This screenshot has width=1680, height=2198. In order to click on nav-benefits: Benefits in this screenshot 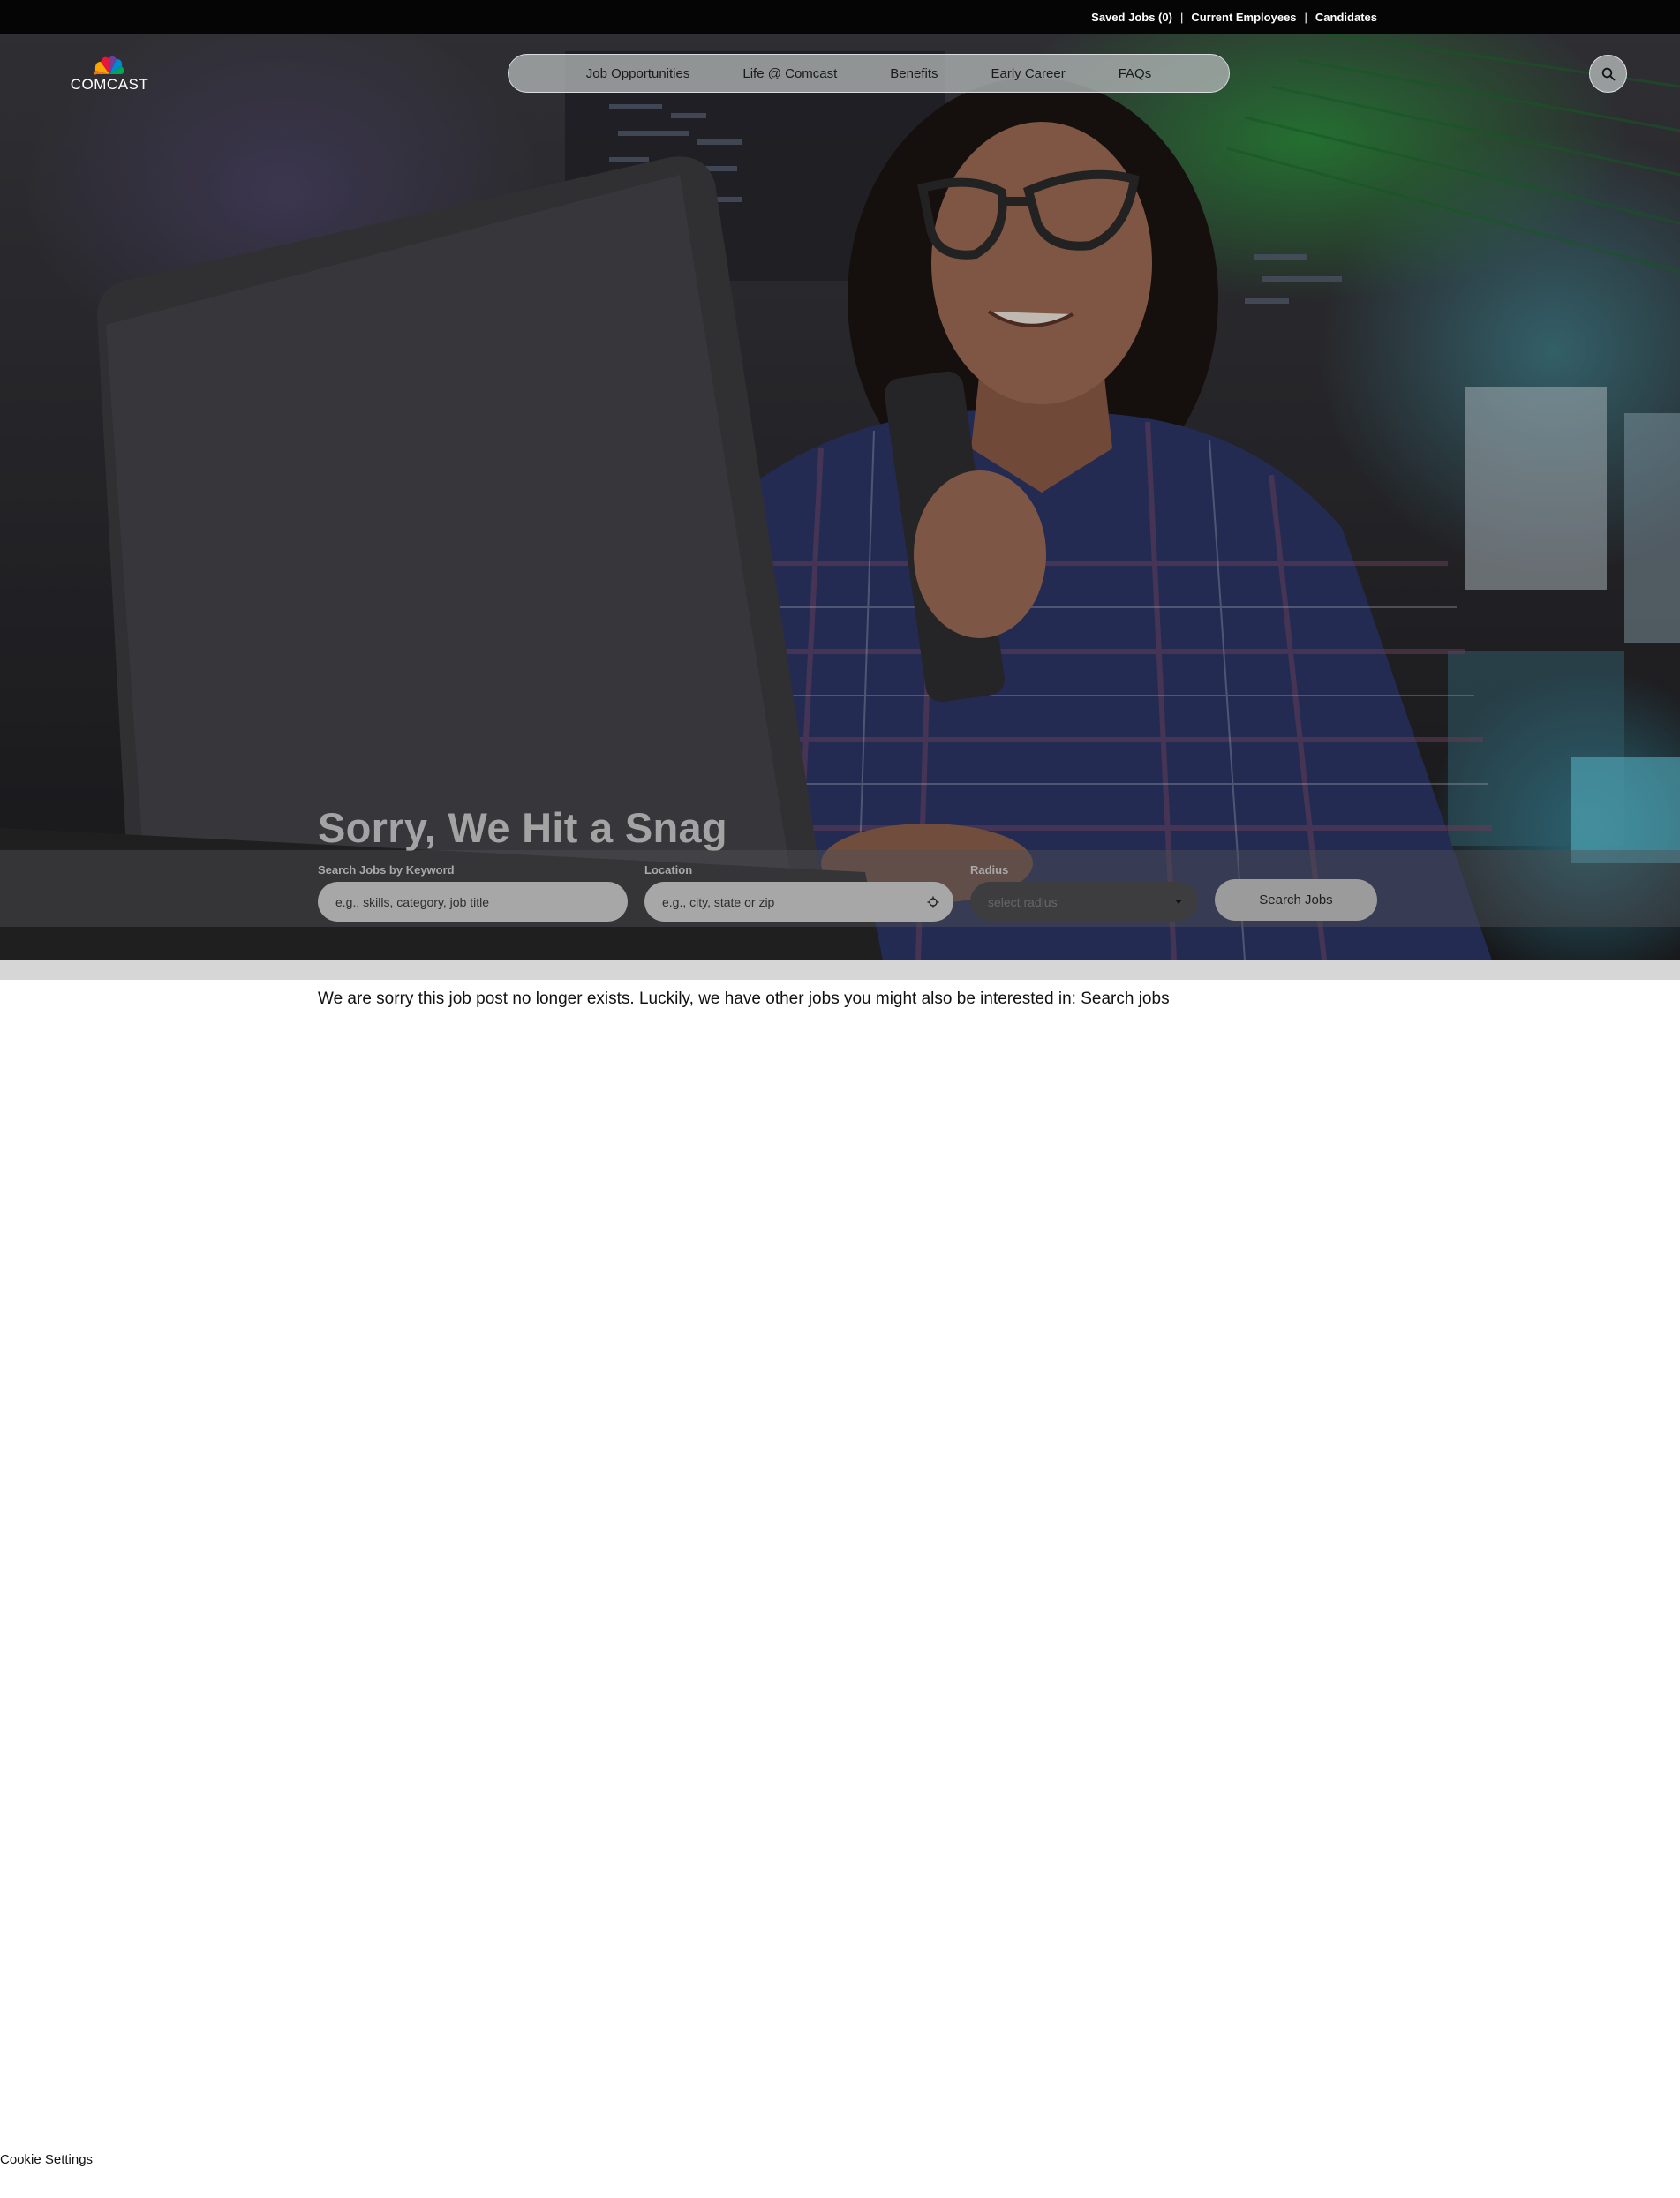, I will do `click(913, 73)`.